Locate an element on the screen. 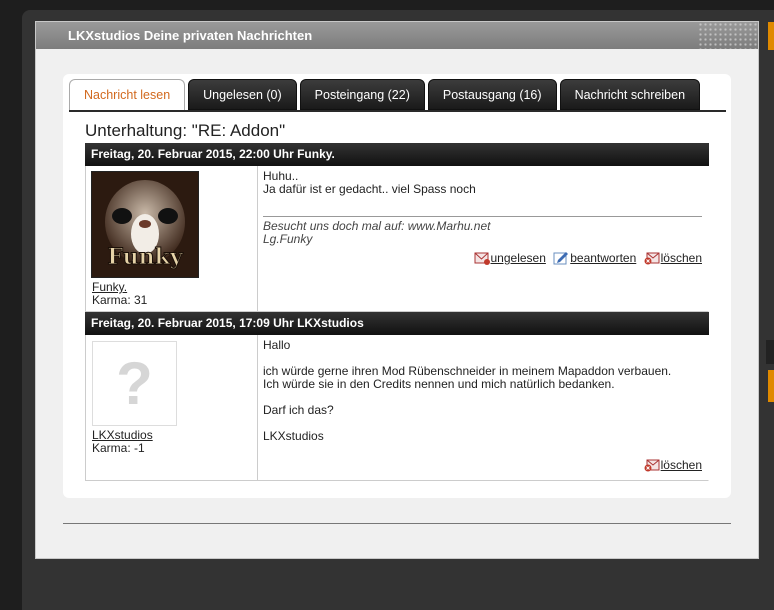 The image size is (774, 610). message-line: Darf ich das? is located at coordinates (298, 410).